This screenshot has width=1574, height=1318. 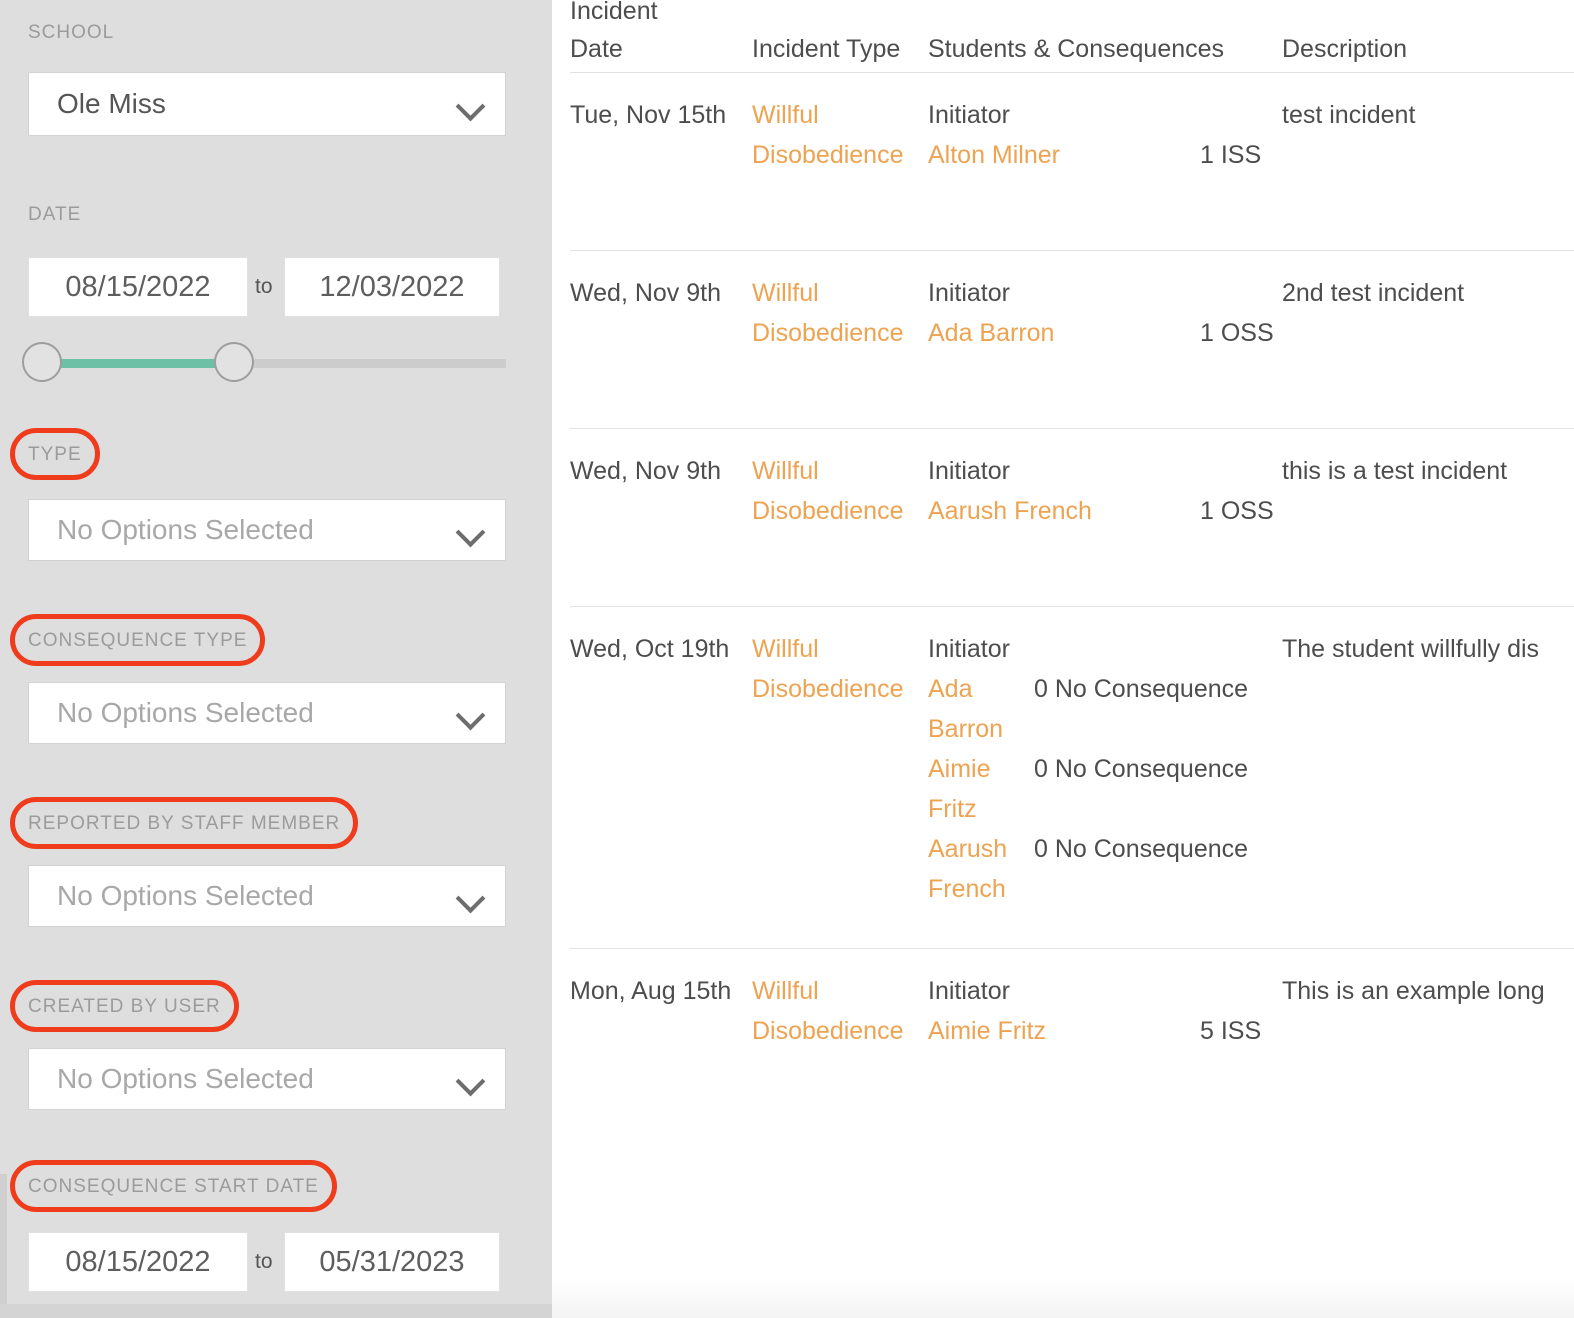 I want to click on annotation-highlight-consequence-start-date: CONSEQUENCE START DATE, so click(x=173, y=1186).